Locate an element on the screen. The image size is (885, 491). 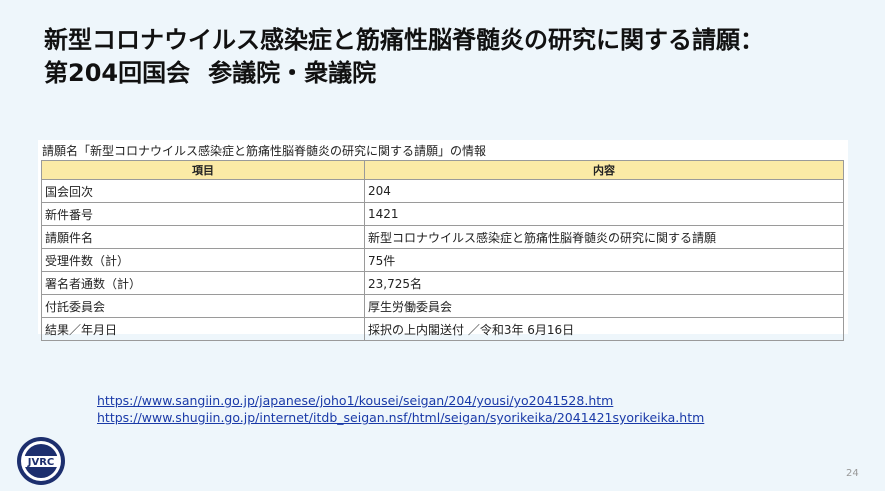
logo-text: JVRC is located at coordinates (41, 462).